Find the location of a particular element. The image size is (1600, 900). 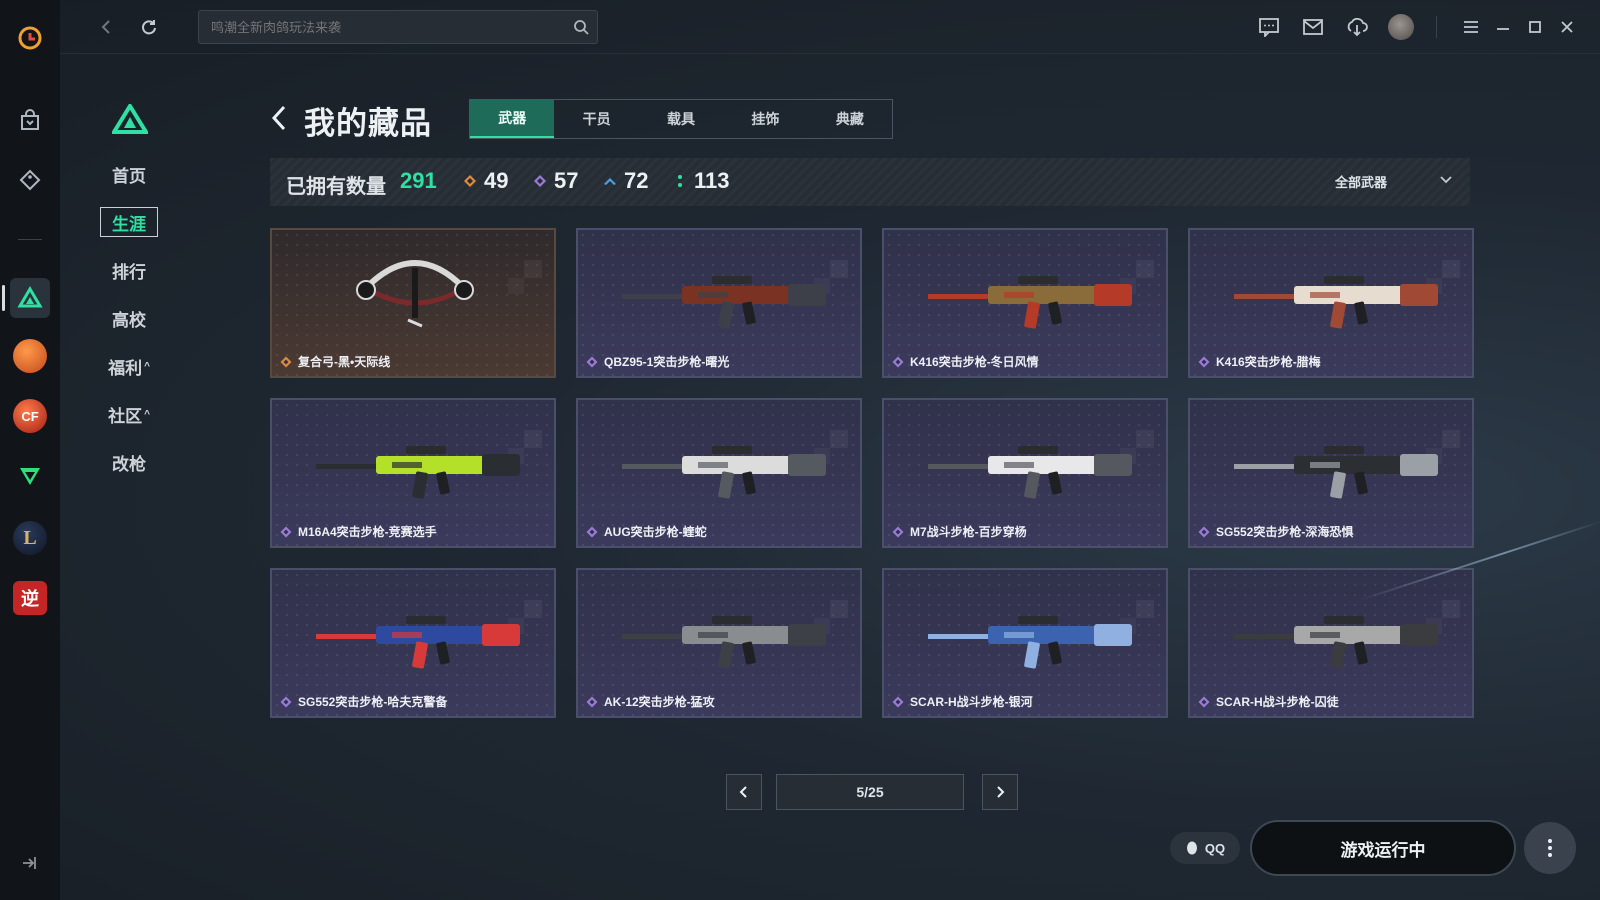

weapon-card-label-row: M16A4突击步枪-竞赛选手 is located at coordinates (358, 531).